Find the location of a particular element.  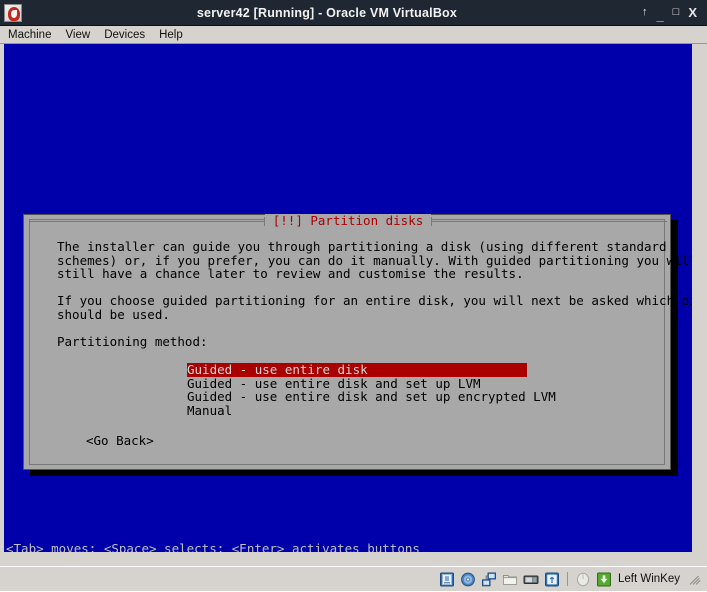

shared-folder-icon is located at coordinates (510, 579).